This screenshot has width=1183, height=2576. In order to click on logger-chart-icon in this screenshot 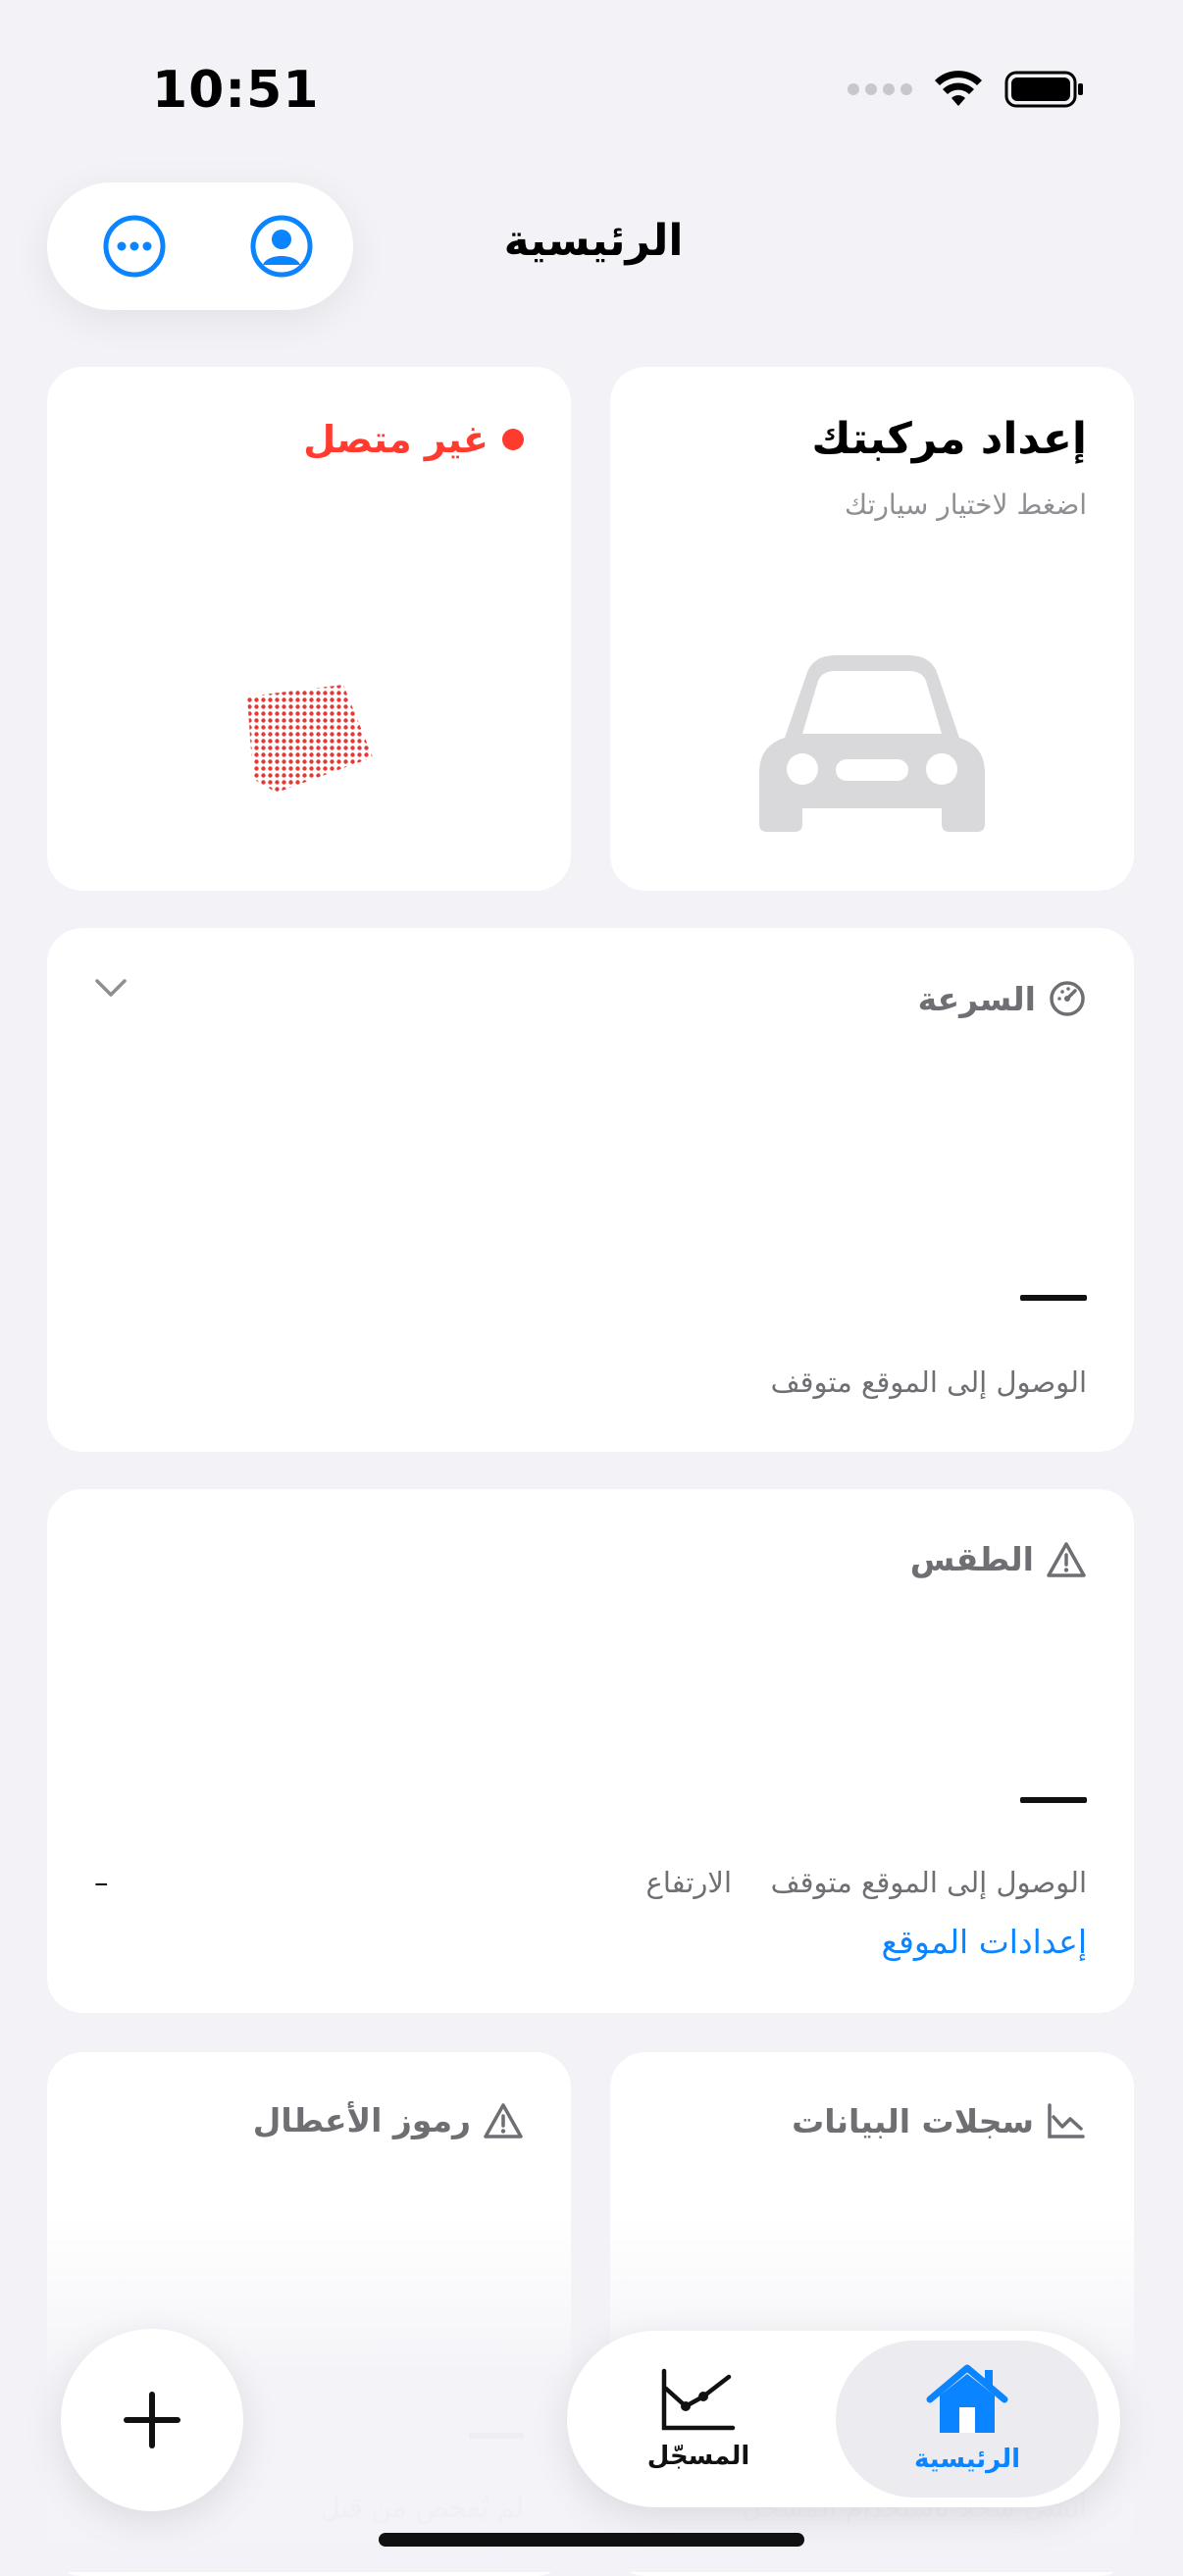, I will do `click(699, 2399)`.